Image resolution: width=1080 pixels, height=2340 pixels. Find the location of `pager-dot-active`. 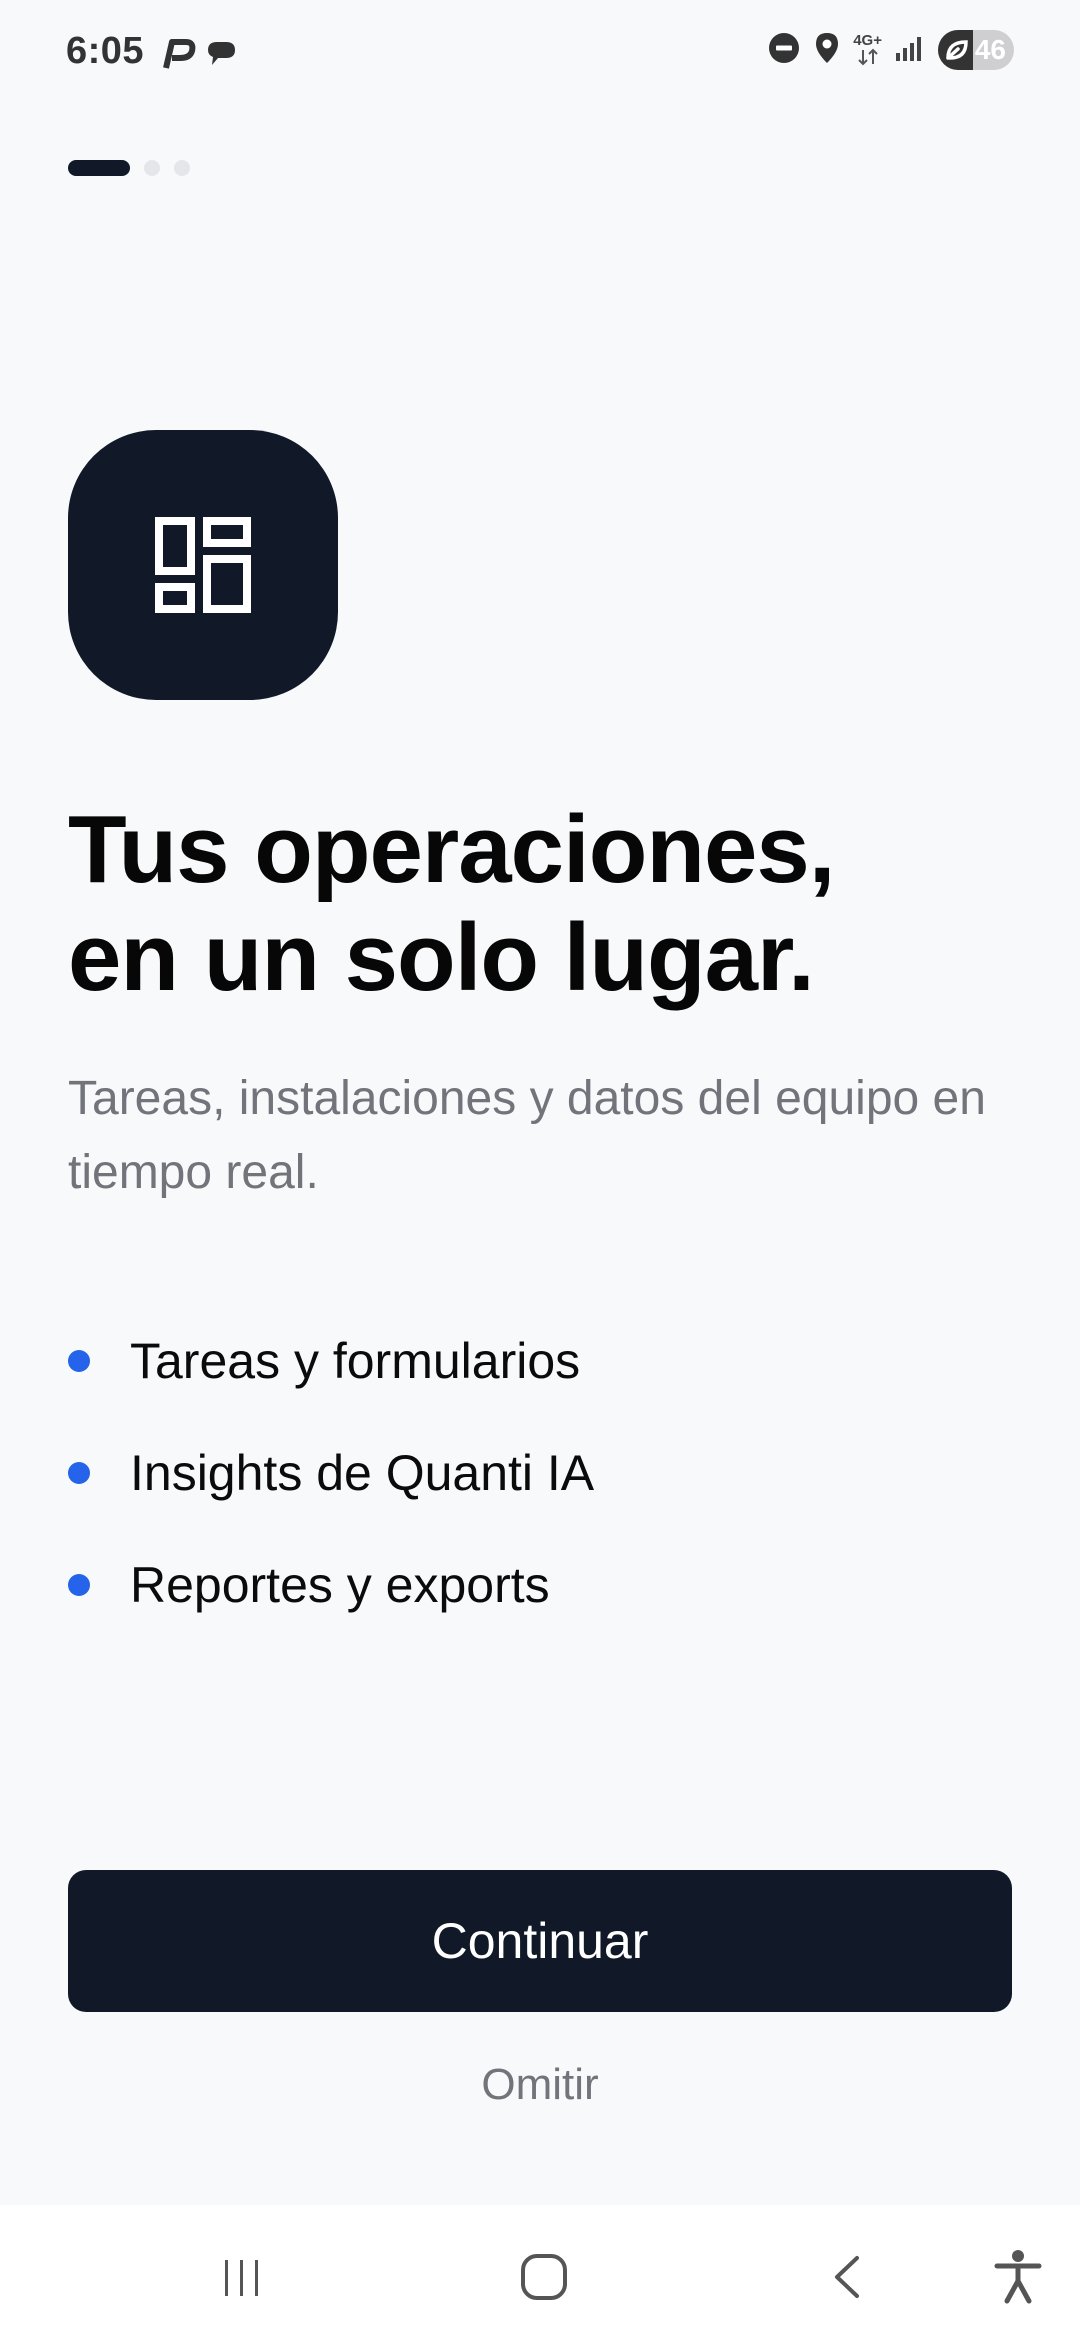

pager-dot-active is located at coordinates (99, 168).